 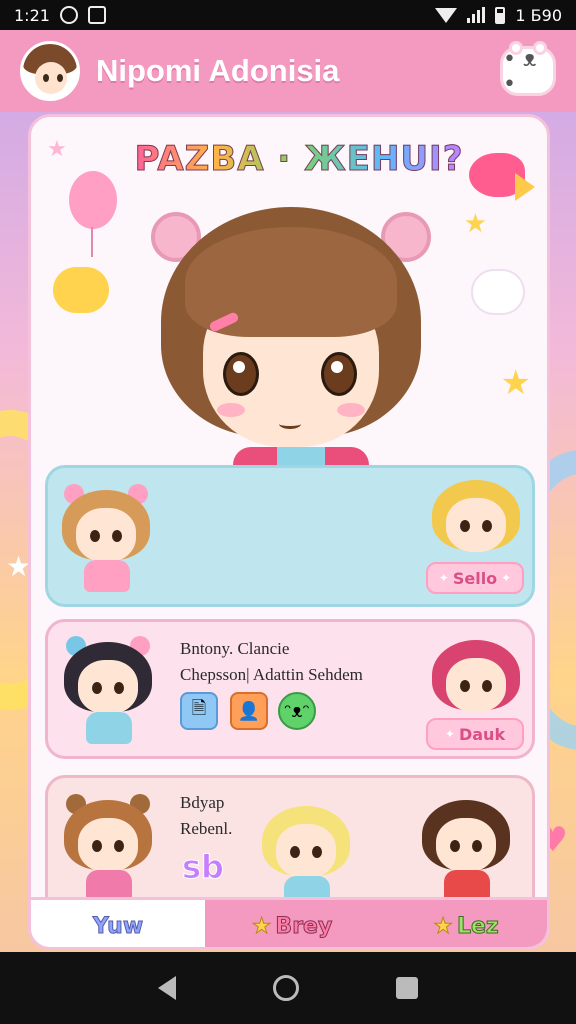 I want to click on person-icon: 👤, so click(x=249, y=711).